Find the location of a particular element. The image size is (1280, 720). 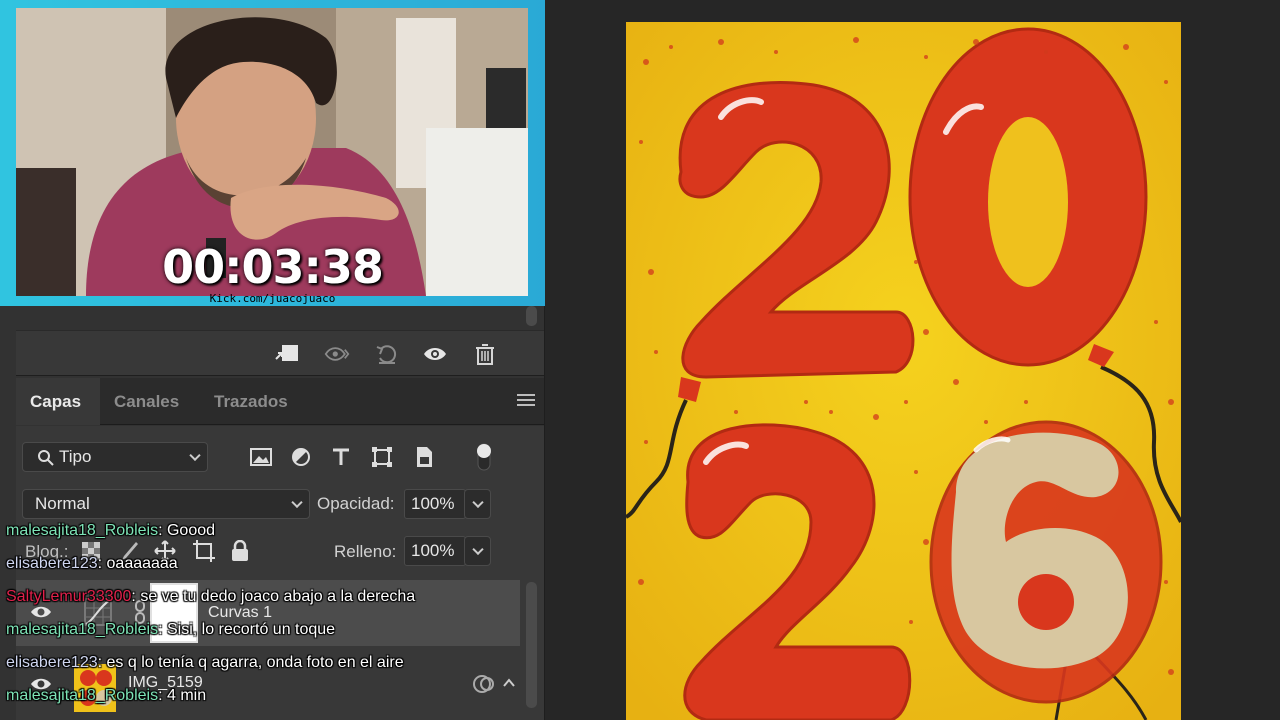

pixel-layer-filter-icon is located at coordinates (261, 457).